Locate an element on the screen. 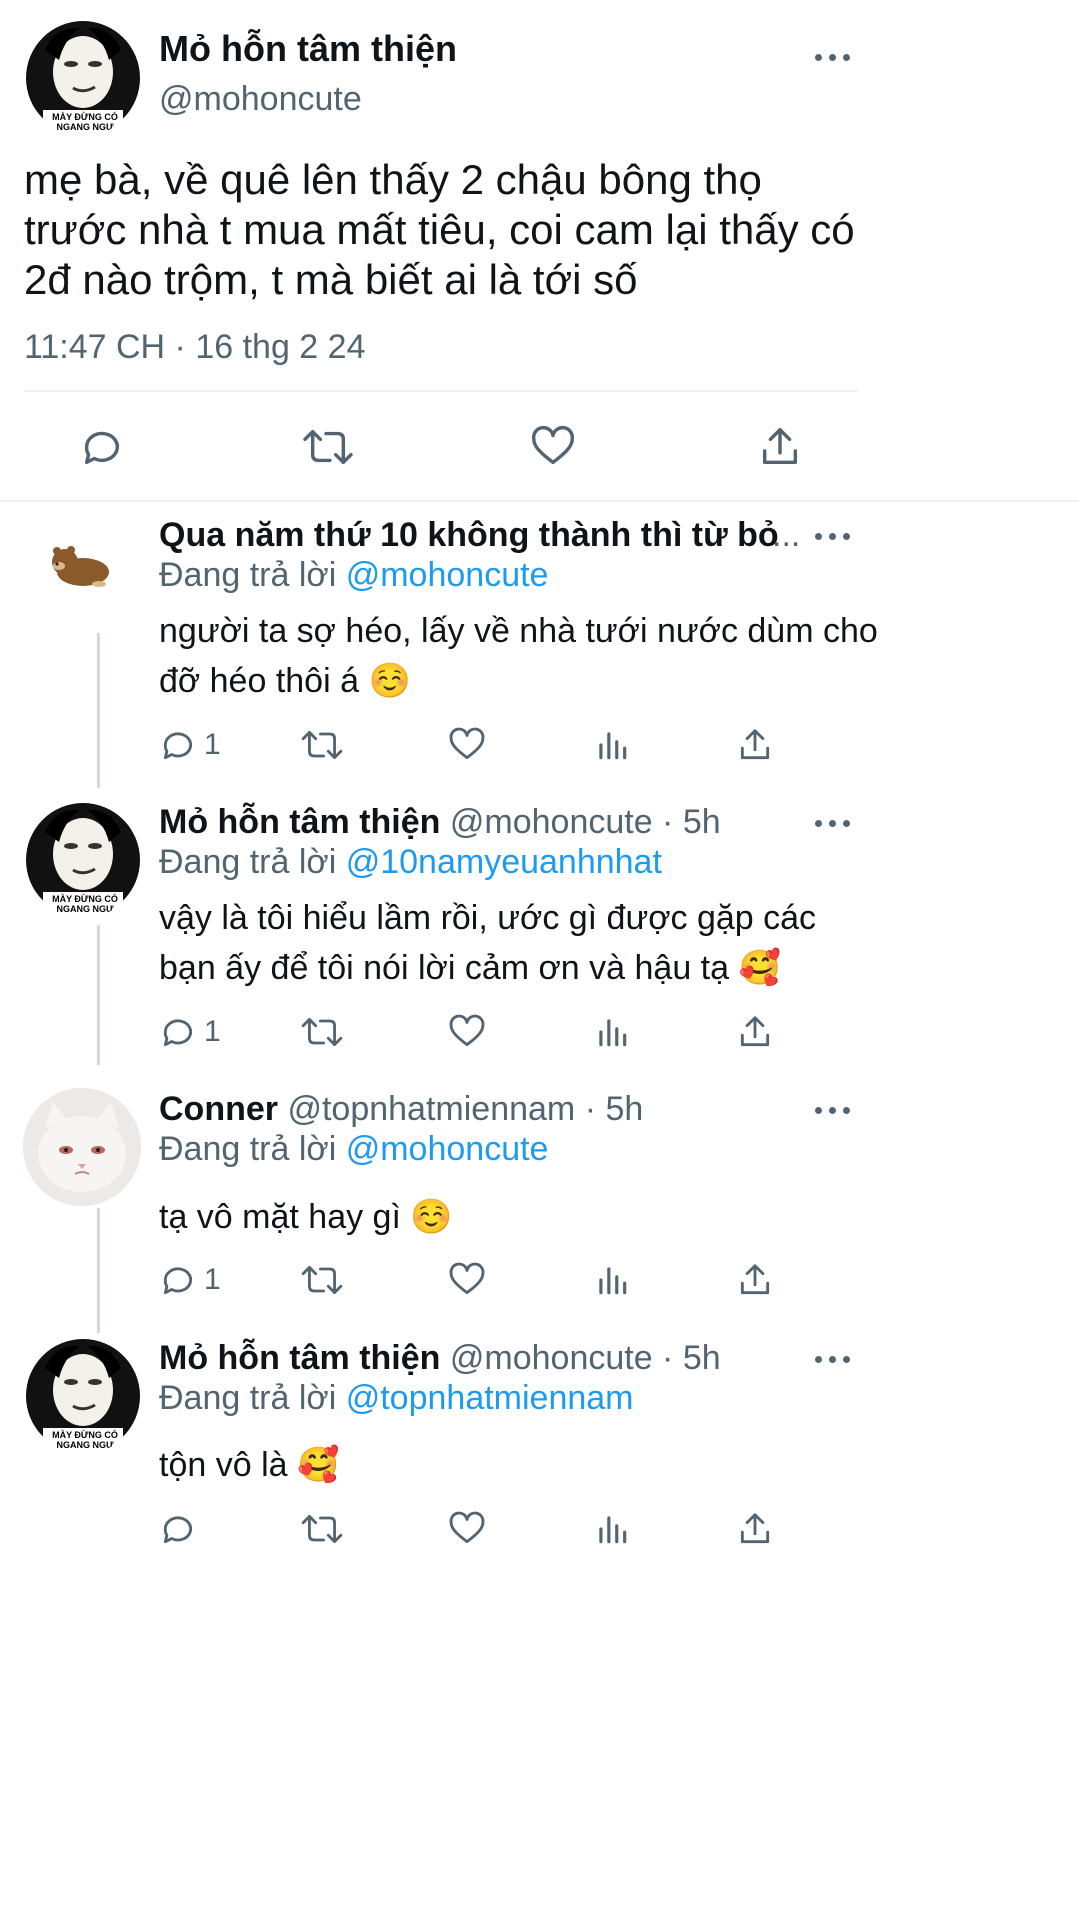  mention-link: @10namyeuanhnhat is located at coordinates (504, 862).